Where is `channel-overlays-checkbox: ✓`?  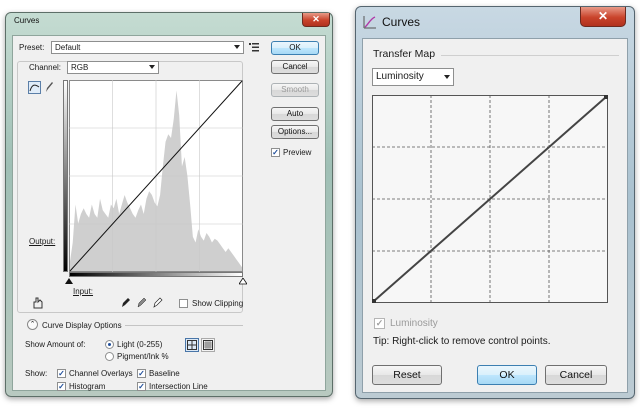
channel-overlays-checkbox: ✓ is located at coordinates (61, 373).